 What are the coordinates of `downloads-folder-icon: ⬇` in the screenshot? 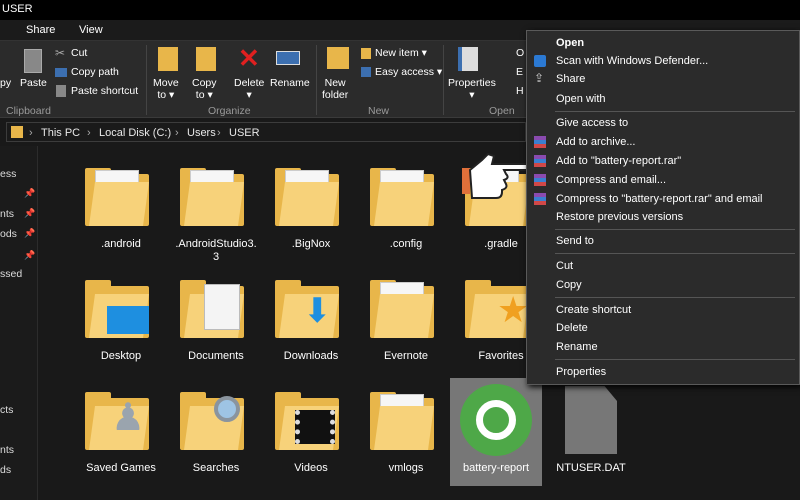 It's located at (307, 309).